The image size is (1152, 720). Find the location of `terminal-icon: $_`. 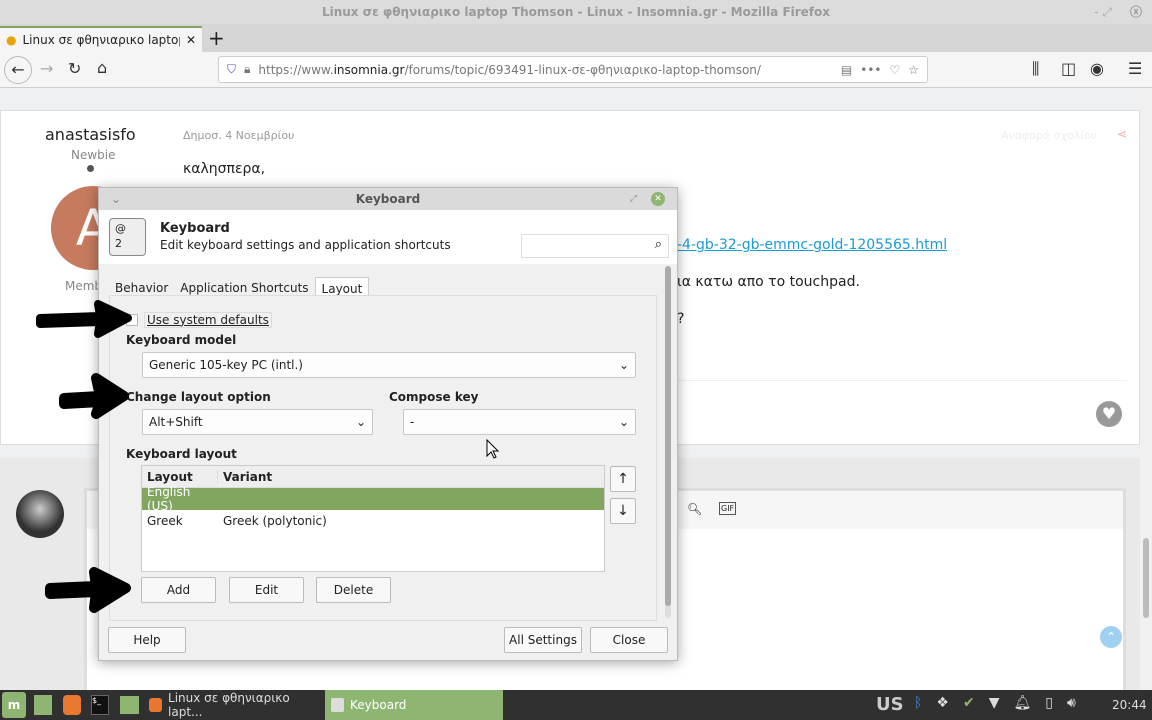

terminal-icon: $_ is located at coordinates (100, 705).